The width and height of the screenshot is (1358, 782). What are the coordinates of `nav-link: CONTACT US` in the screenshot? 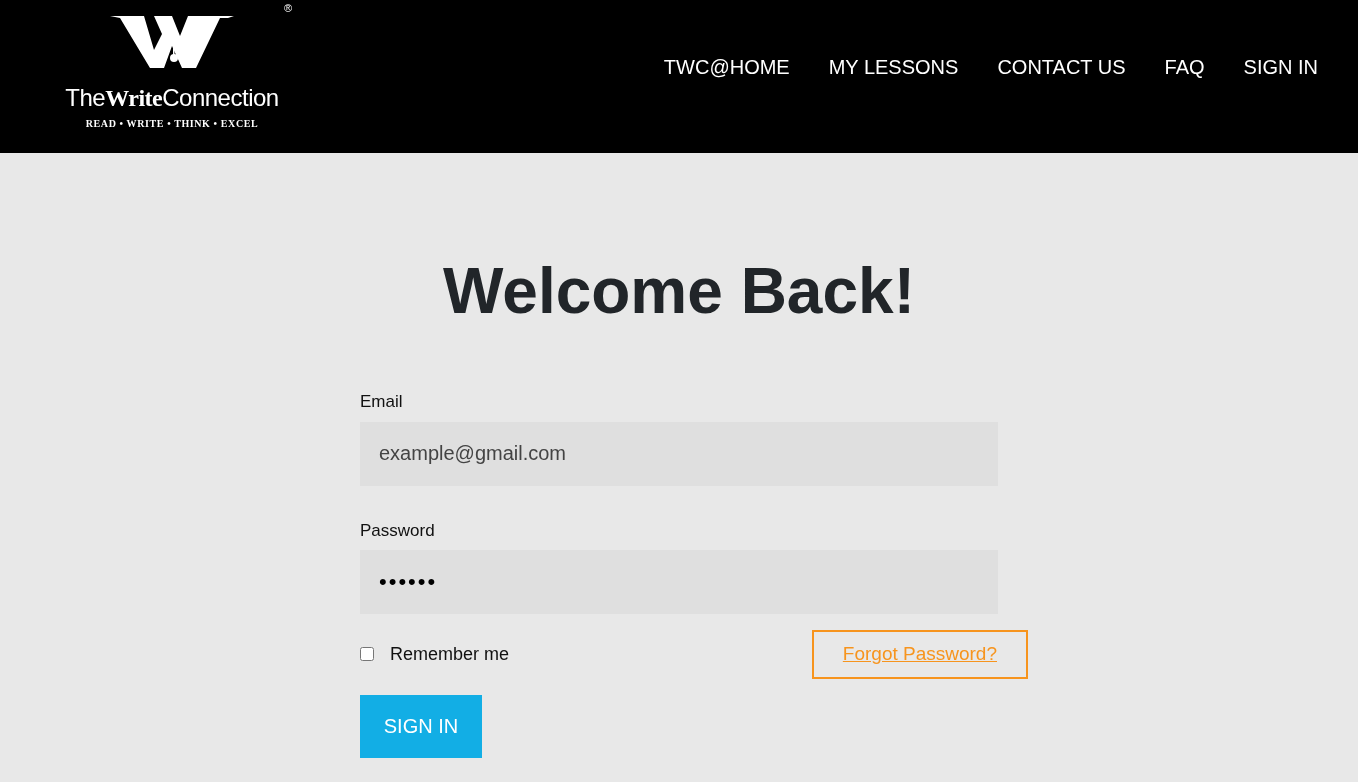 It's located at (1061, 67).